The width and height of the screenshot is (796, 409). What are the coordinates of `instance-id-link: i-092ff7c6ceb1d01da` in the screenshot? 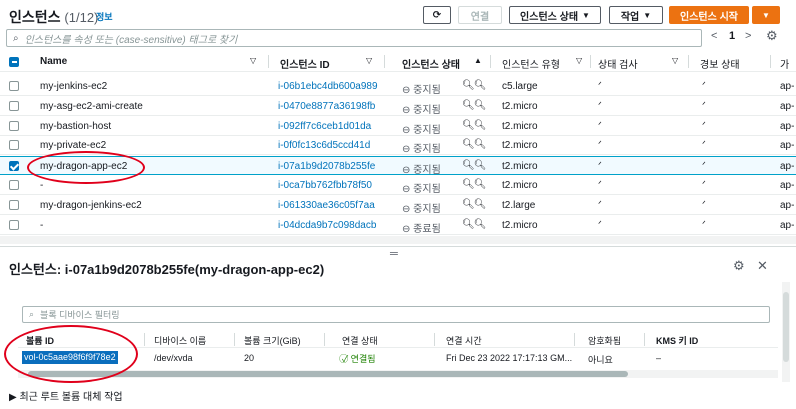 It's located at (324, 126).